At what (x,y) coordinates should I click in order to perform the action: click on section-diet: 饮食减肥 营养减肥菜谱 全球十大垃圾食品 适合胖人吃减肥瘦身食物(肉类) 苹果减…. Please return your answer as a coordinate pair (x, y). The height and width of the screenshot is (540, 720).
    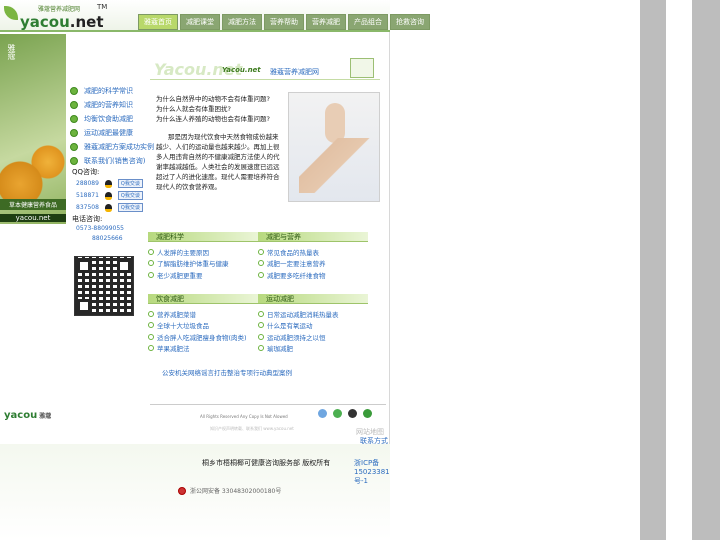
    Looking at the image, I should click on (203, 324).